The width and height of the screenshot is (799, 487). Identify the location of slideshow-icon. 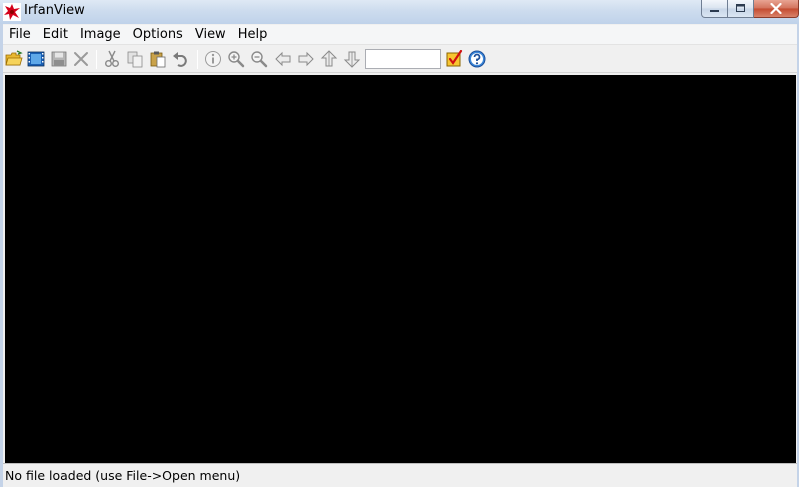
(36, 59).